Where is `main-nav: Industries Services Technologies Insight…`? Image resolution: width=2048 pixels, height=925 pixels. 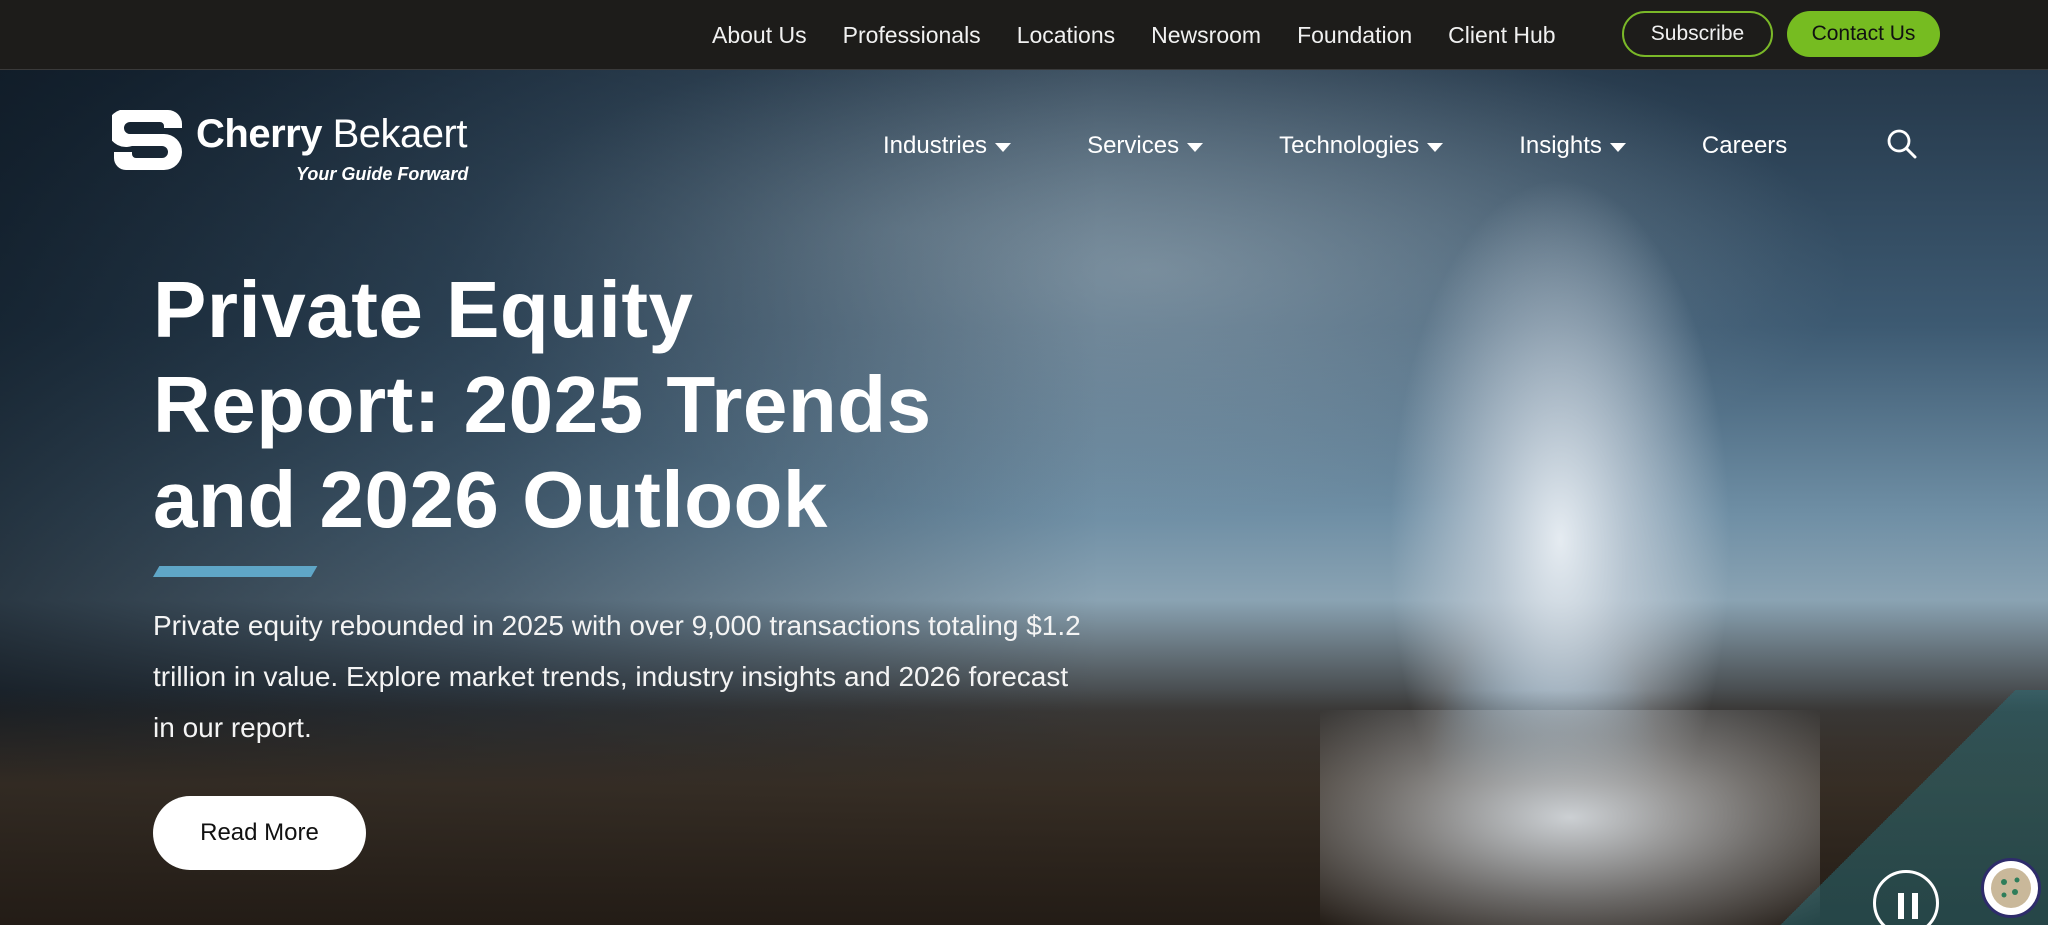
main-nav: Industries Services Technologies Insight… is located at coordinates (1335, 146).